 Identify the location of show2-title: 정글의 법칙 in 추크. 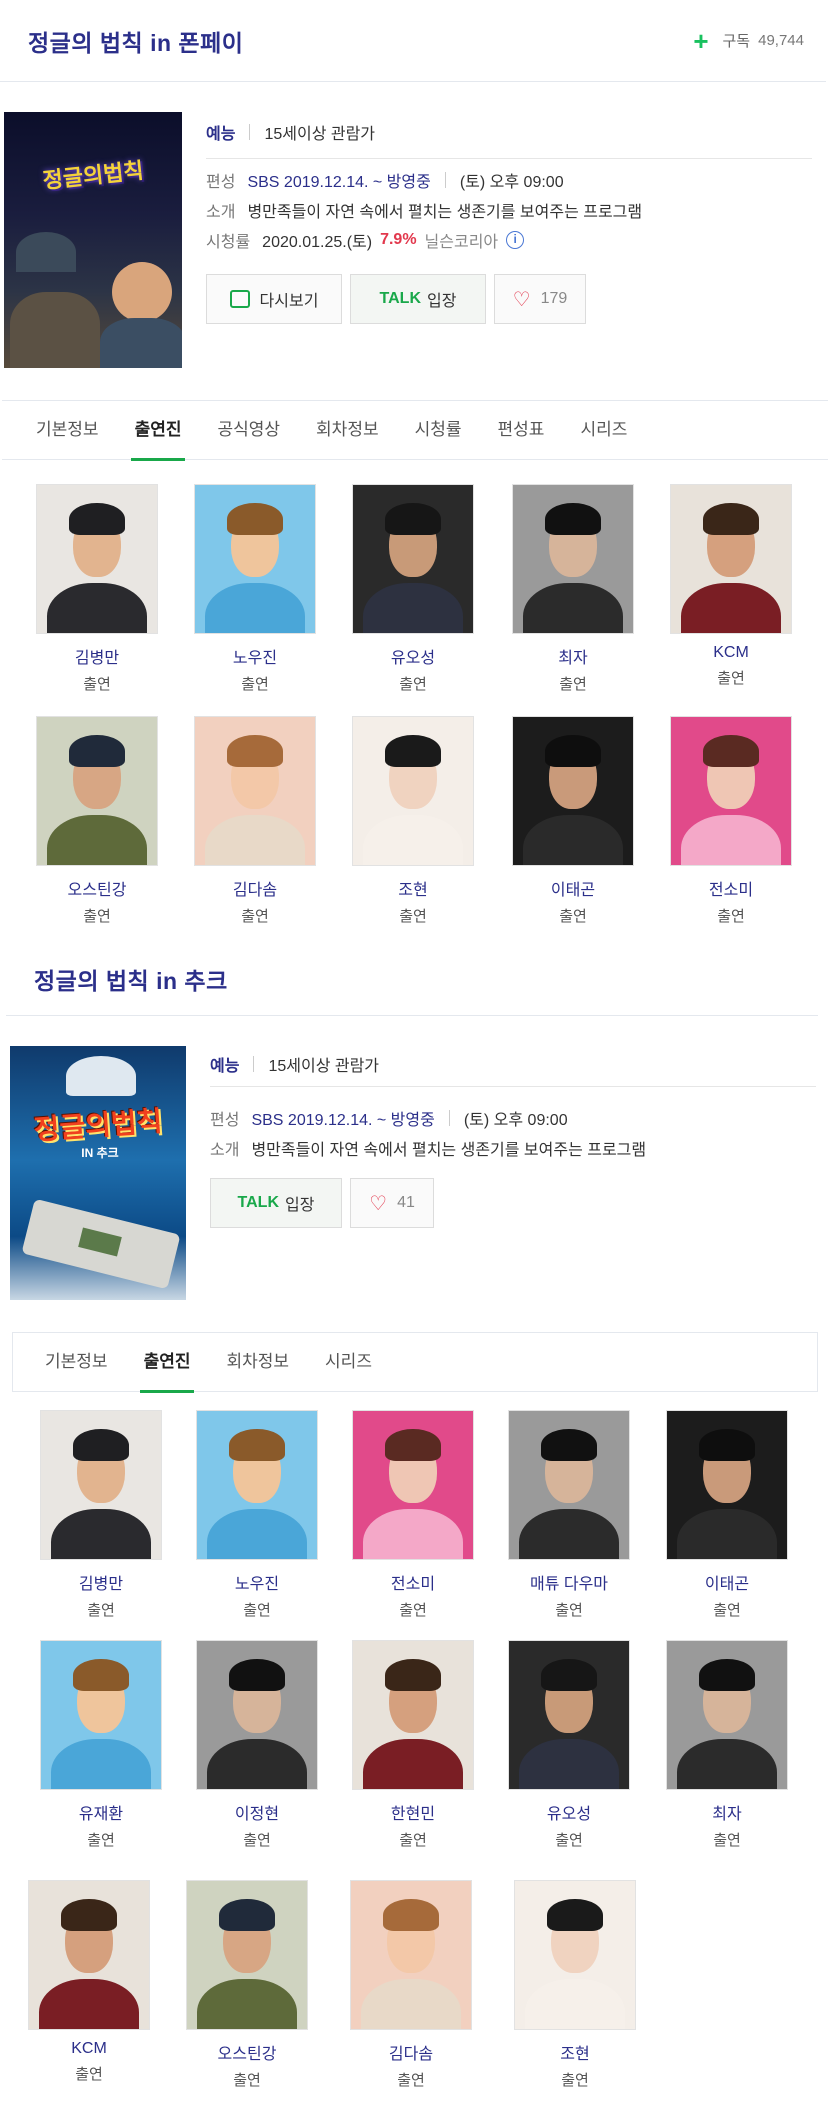
(131, 979).